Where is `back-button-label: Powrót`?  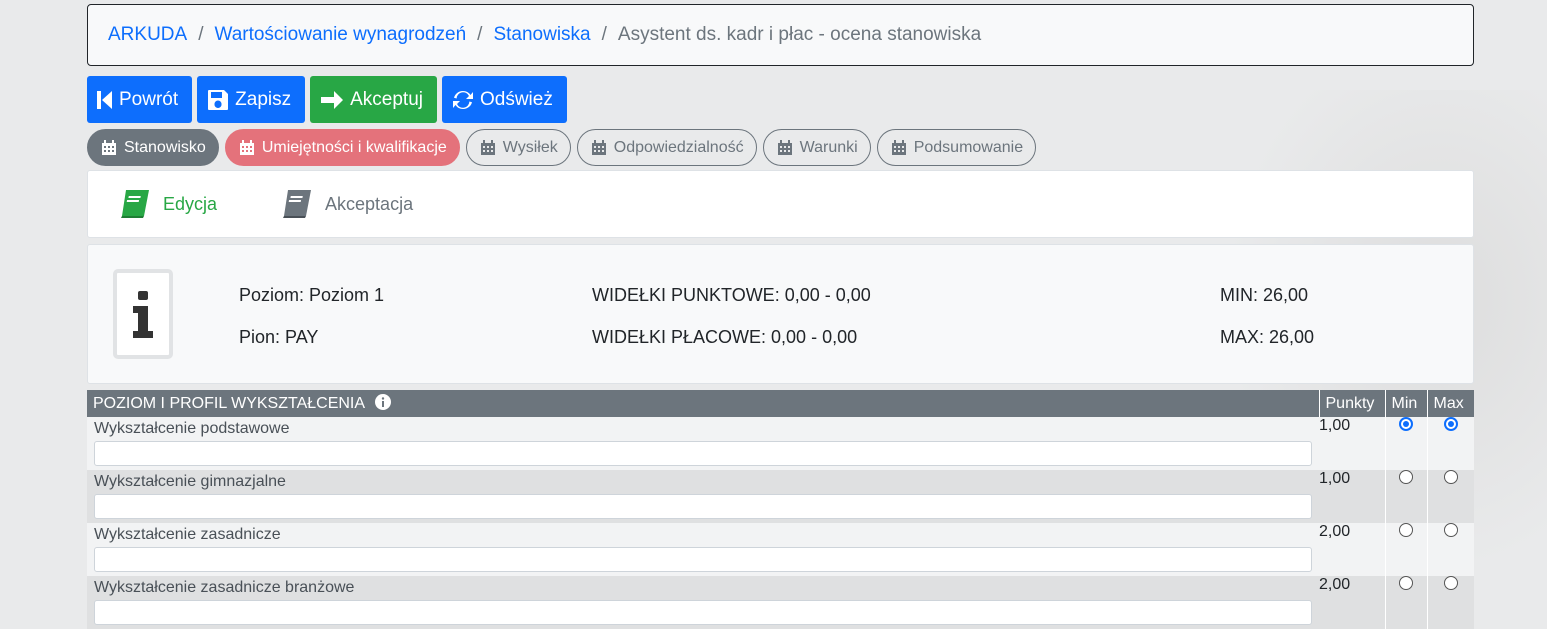 back-button-label: Powrót is located at coordinates (149, 99).